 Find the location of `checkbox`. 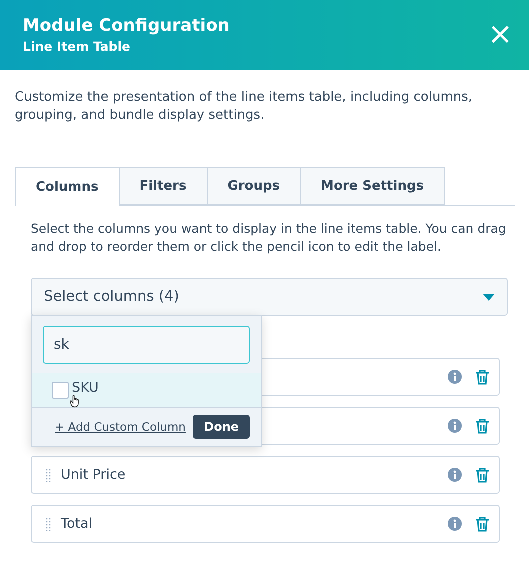

checkbox is located at coordinates (60, 390).